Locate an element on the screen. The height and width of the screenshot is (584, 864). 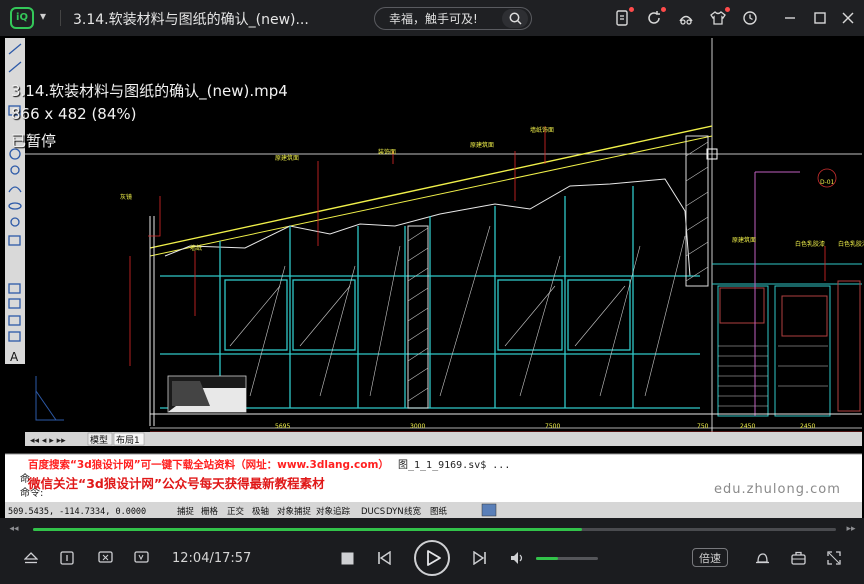
cad-dimension: 750 is located at coordinates (703, 426).